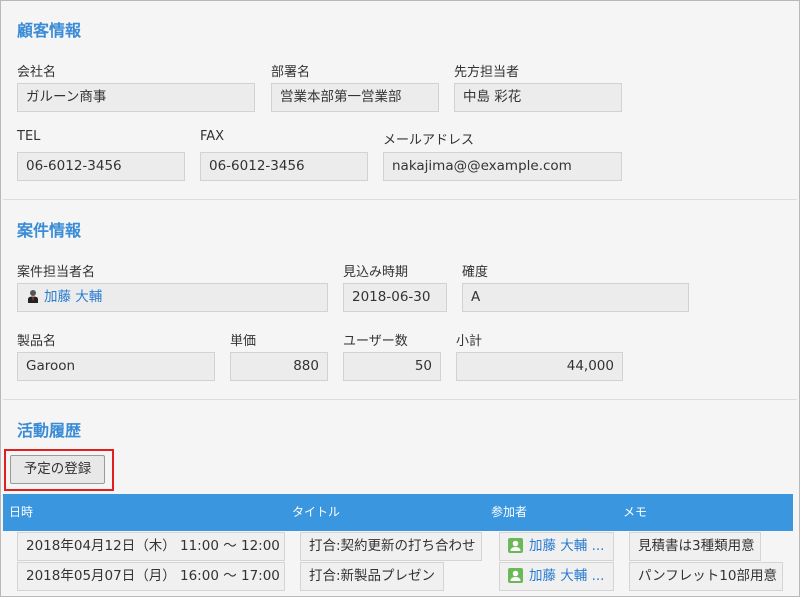 Image resolution: width=800 pixels, height=597 pixels. Describe the element at coordinates (243, 341) in the screenshot. I see `unit-price-label: 単価` at that location.